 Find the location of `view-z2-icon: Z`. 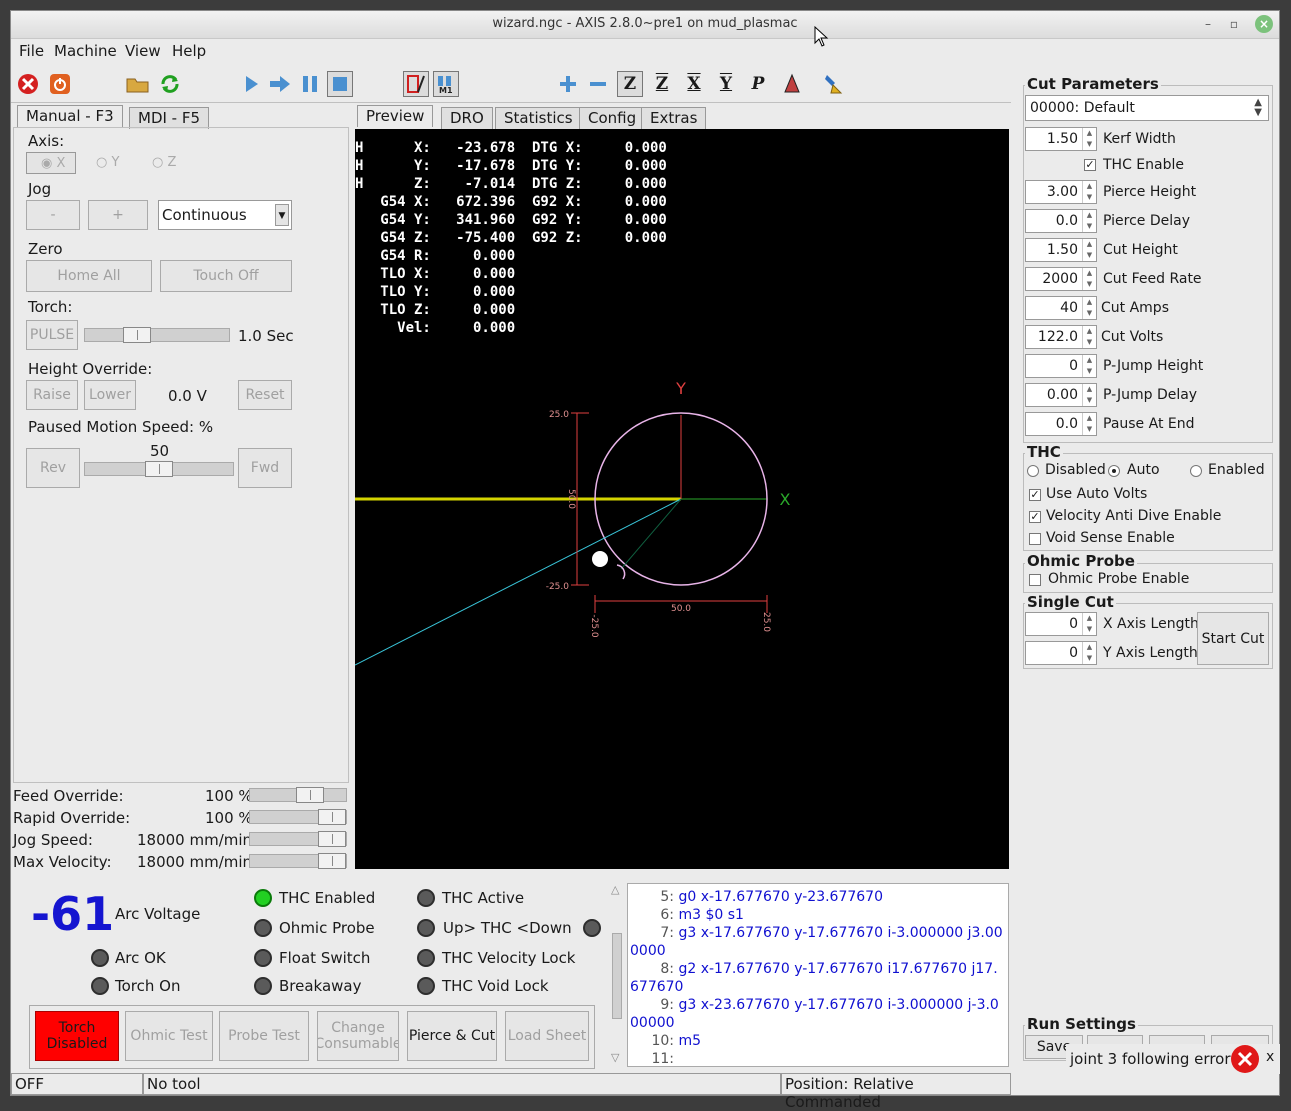

view-z2-icon: Z is located at coordinates (662, 84).